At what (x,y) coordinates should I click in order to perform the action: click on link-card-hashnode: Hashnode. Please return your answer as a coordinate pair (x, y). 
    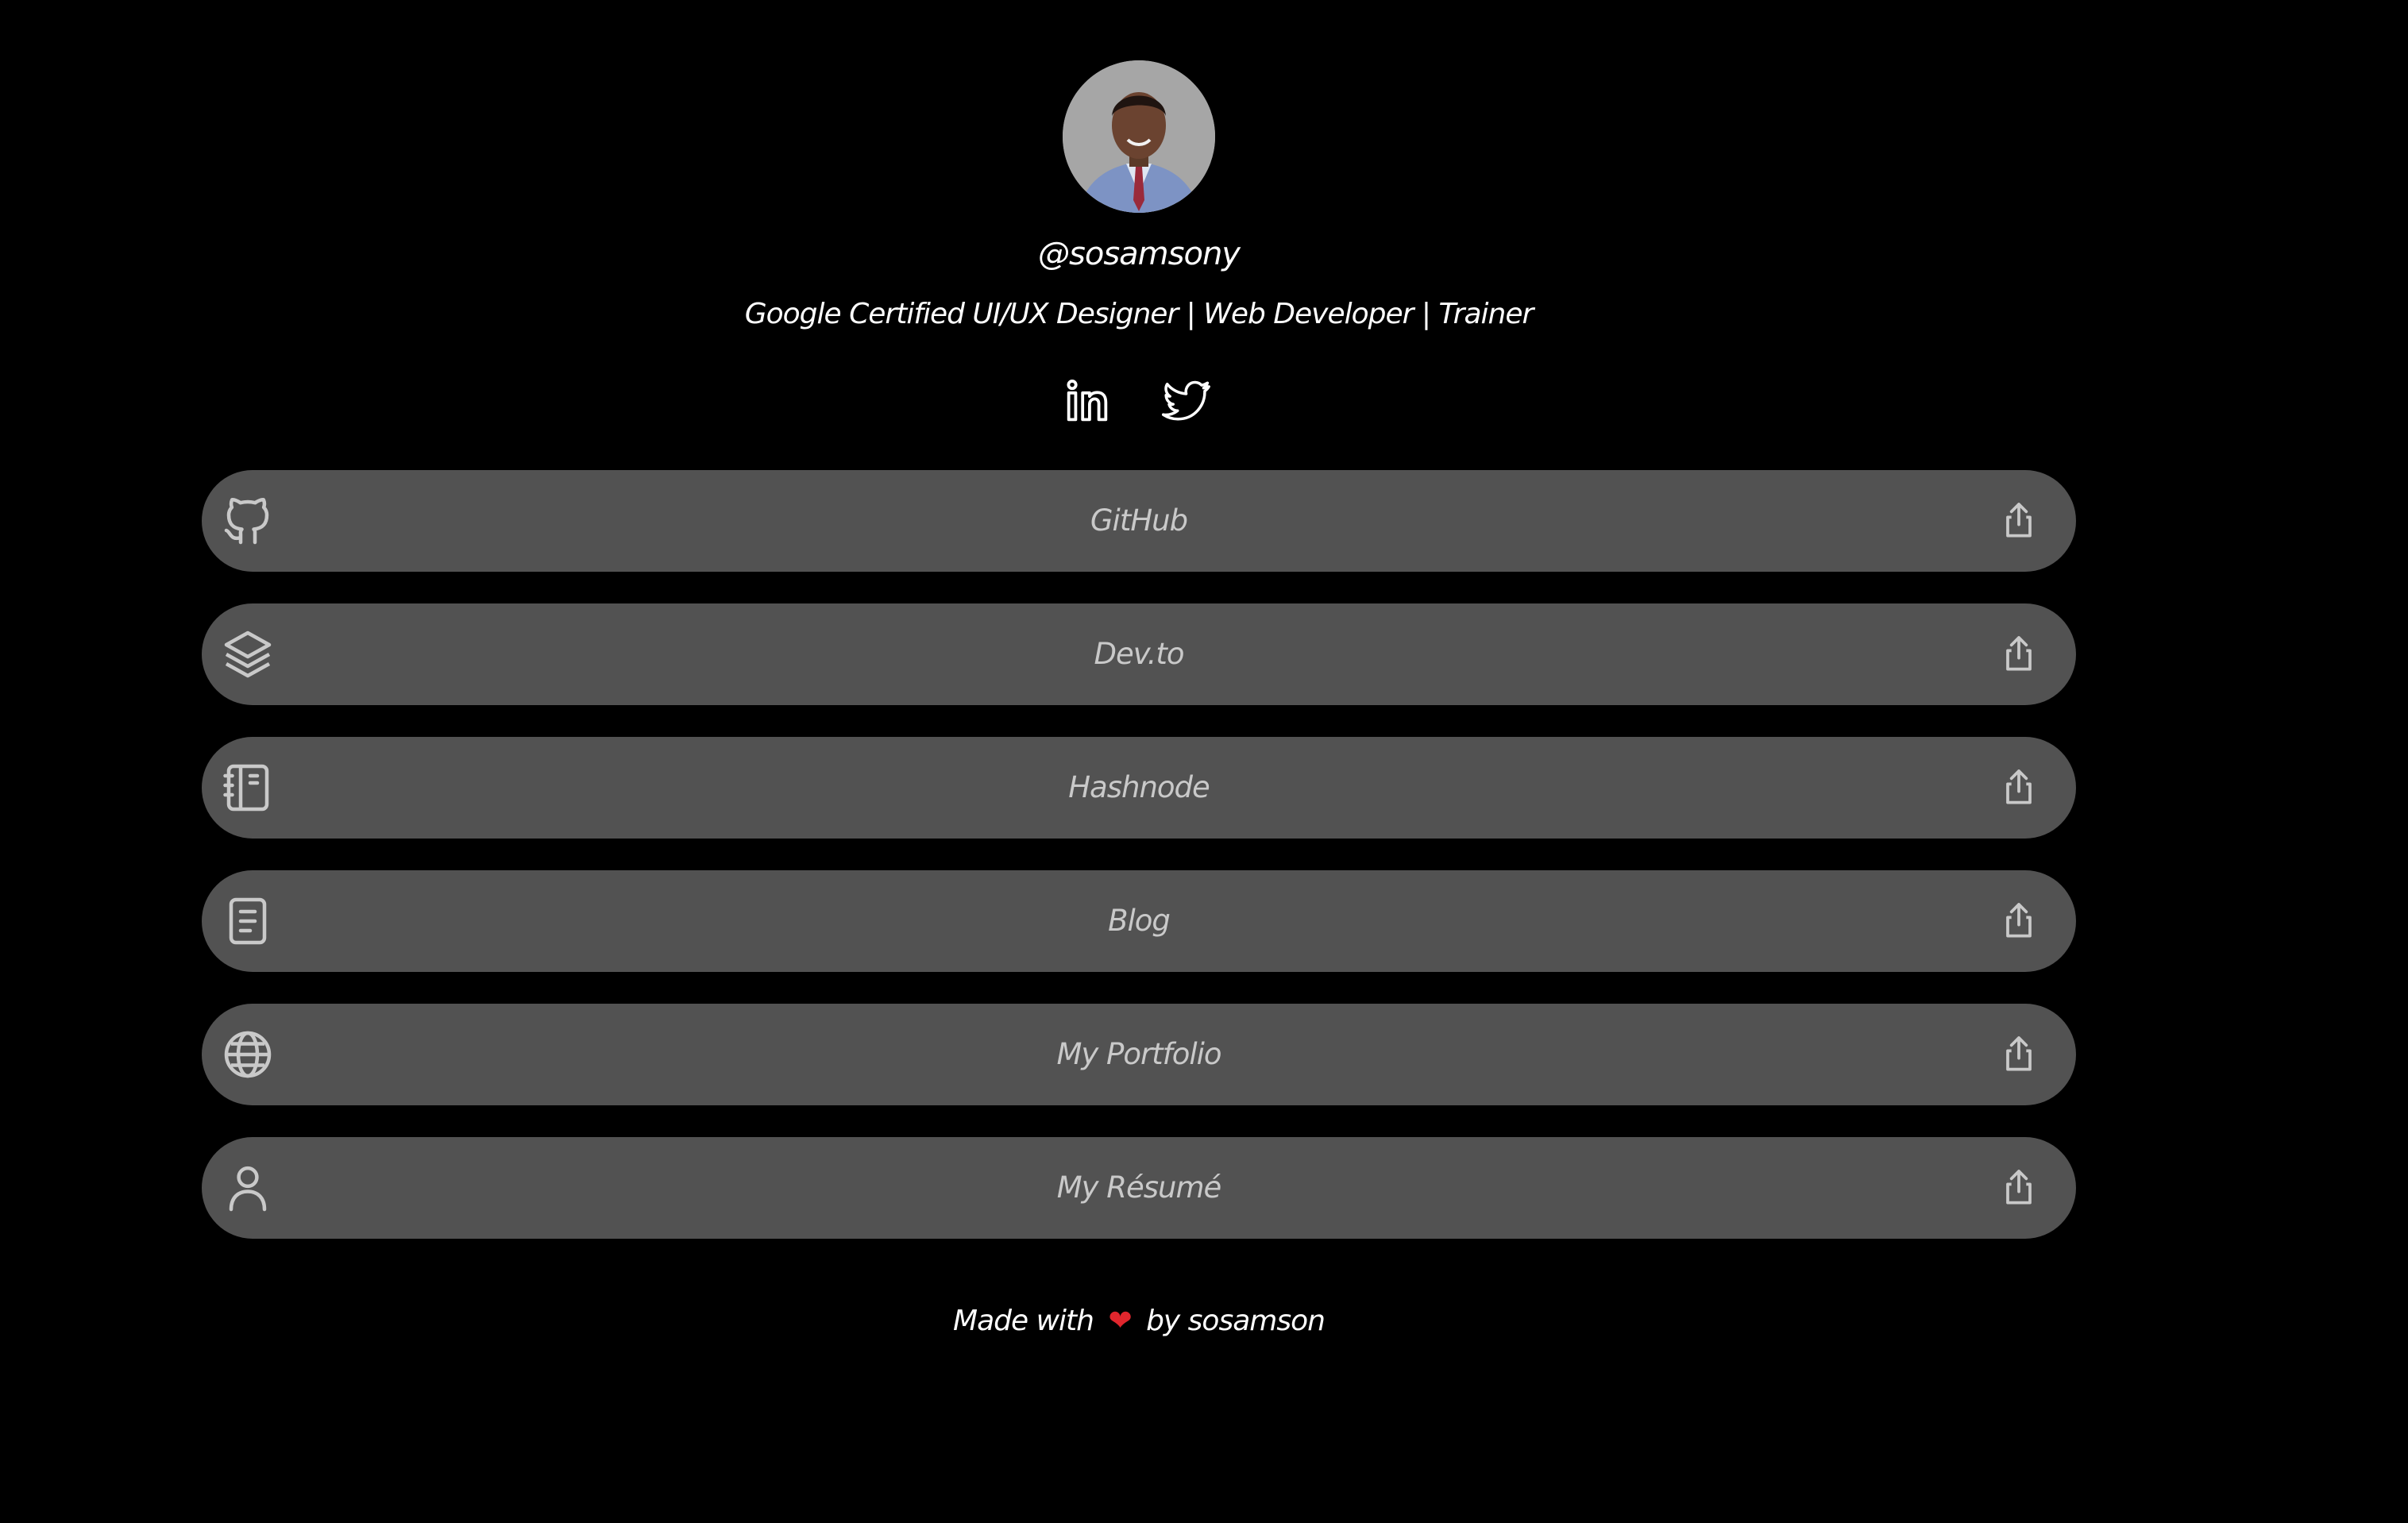
    Looking at the image, I should click on (1139, 788).